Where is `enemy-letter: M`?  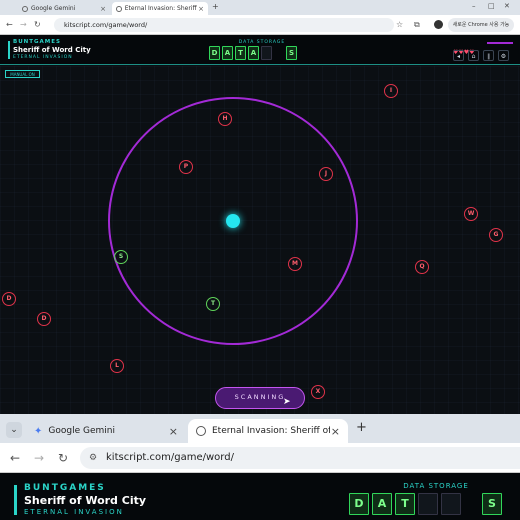 enemy-letter: M is located at coordinates (295, 264).